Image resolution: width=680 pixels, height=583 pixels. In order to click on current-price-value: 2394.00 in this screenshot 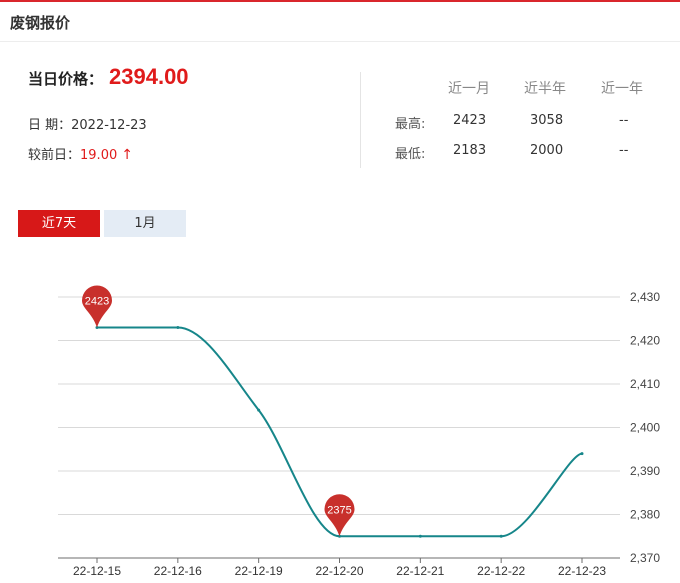, I will do `click(149, 76)`.